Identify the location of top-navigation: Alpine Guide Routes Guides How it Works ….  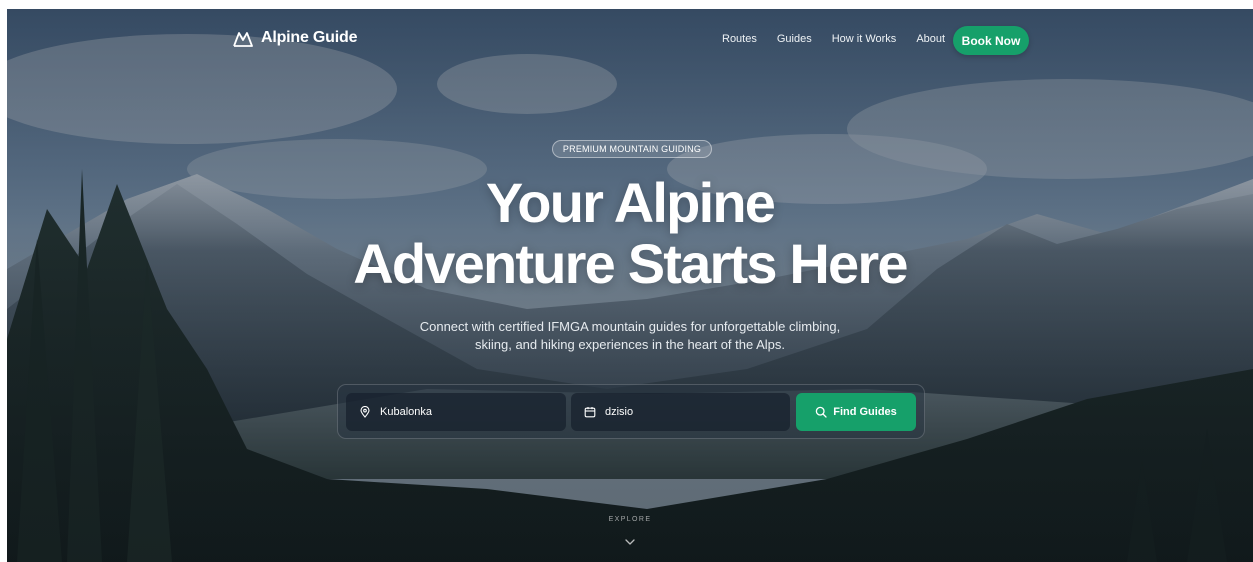
(630, 39).